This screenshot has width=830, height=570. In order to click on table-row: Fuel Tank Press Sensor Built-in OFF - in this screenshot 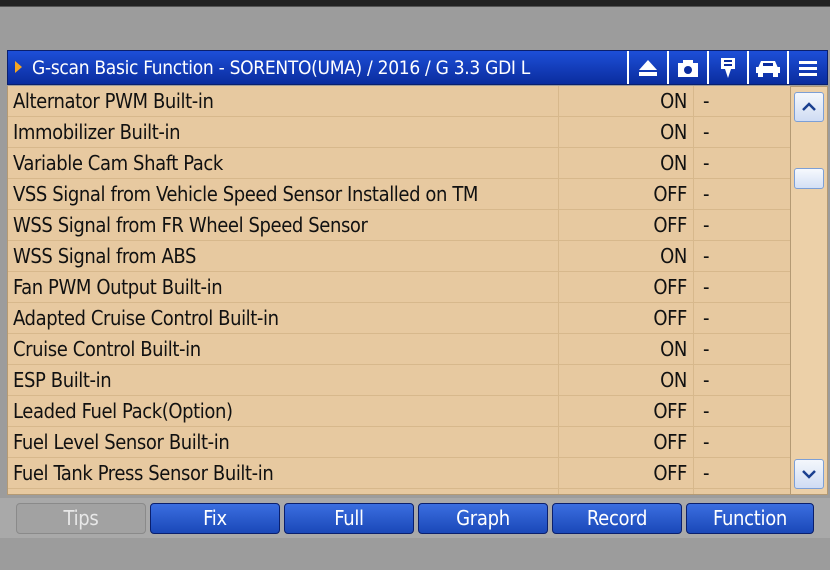, I will do `click(399, 473)`.